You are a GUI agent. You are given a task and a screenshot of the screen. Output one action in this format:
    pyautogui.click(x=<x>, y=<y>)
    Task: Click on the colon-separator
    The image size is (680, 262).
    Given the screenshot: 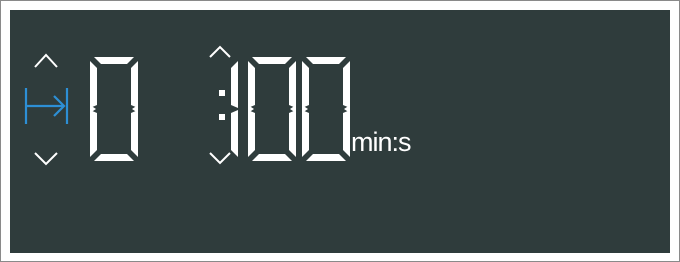 What is the action you would take?
    pyautogui.click(x=222, y=105)
    